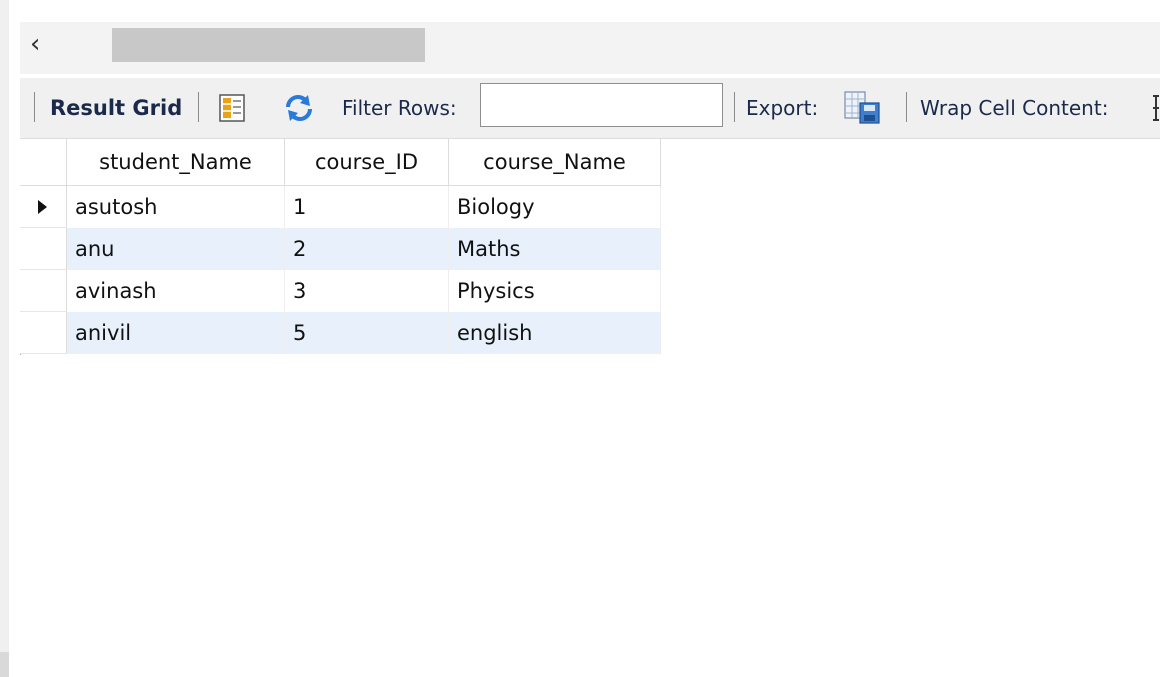  I want to click on table-row: anivil 5 english, so click(340, 332).